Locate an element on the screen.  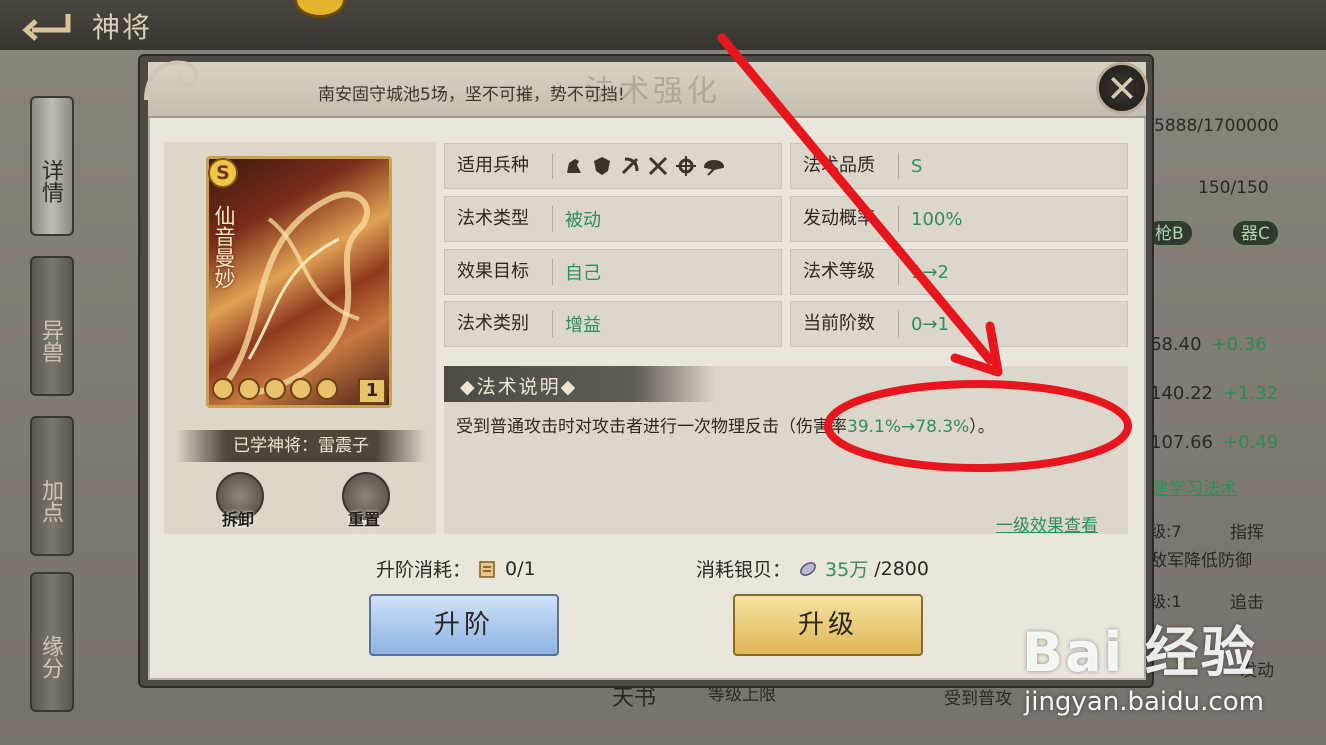
shield-icon is located at coordinates (602, 166).